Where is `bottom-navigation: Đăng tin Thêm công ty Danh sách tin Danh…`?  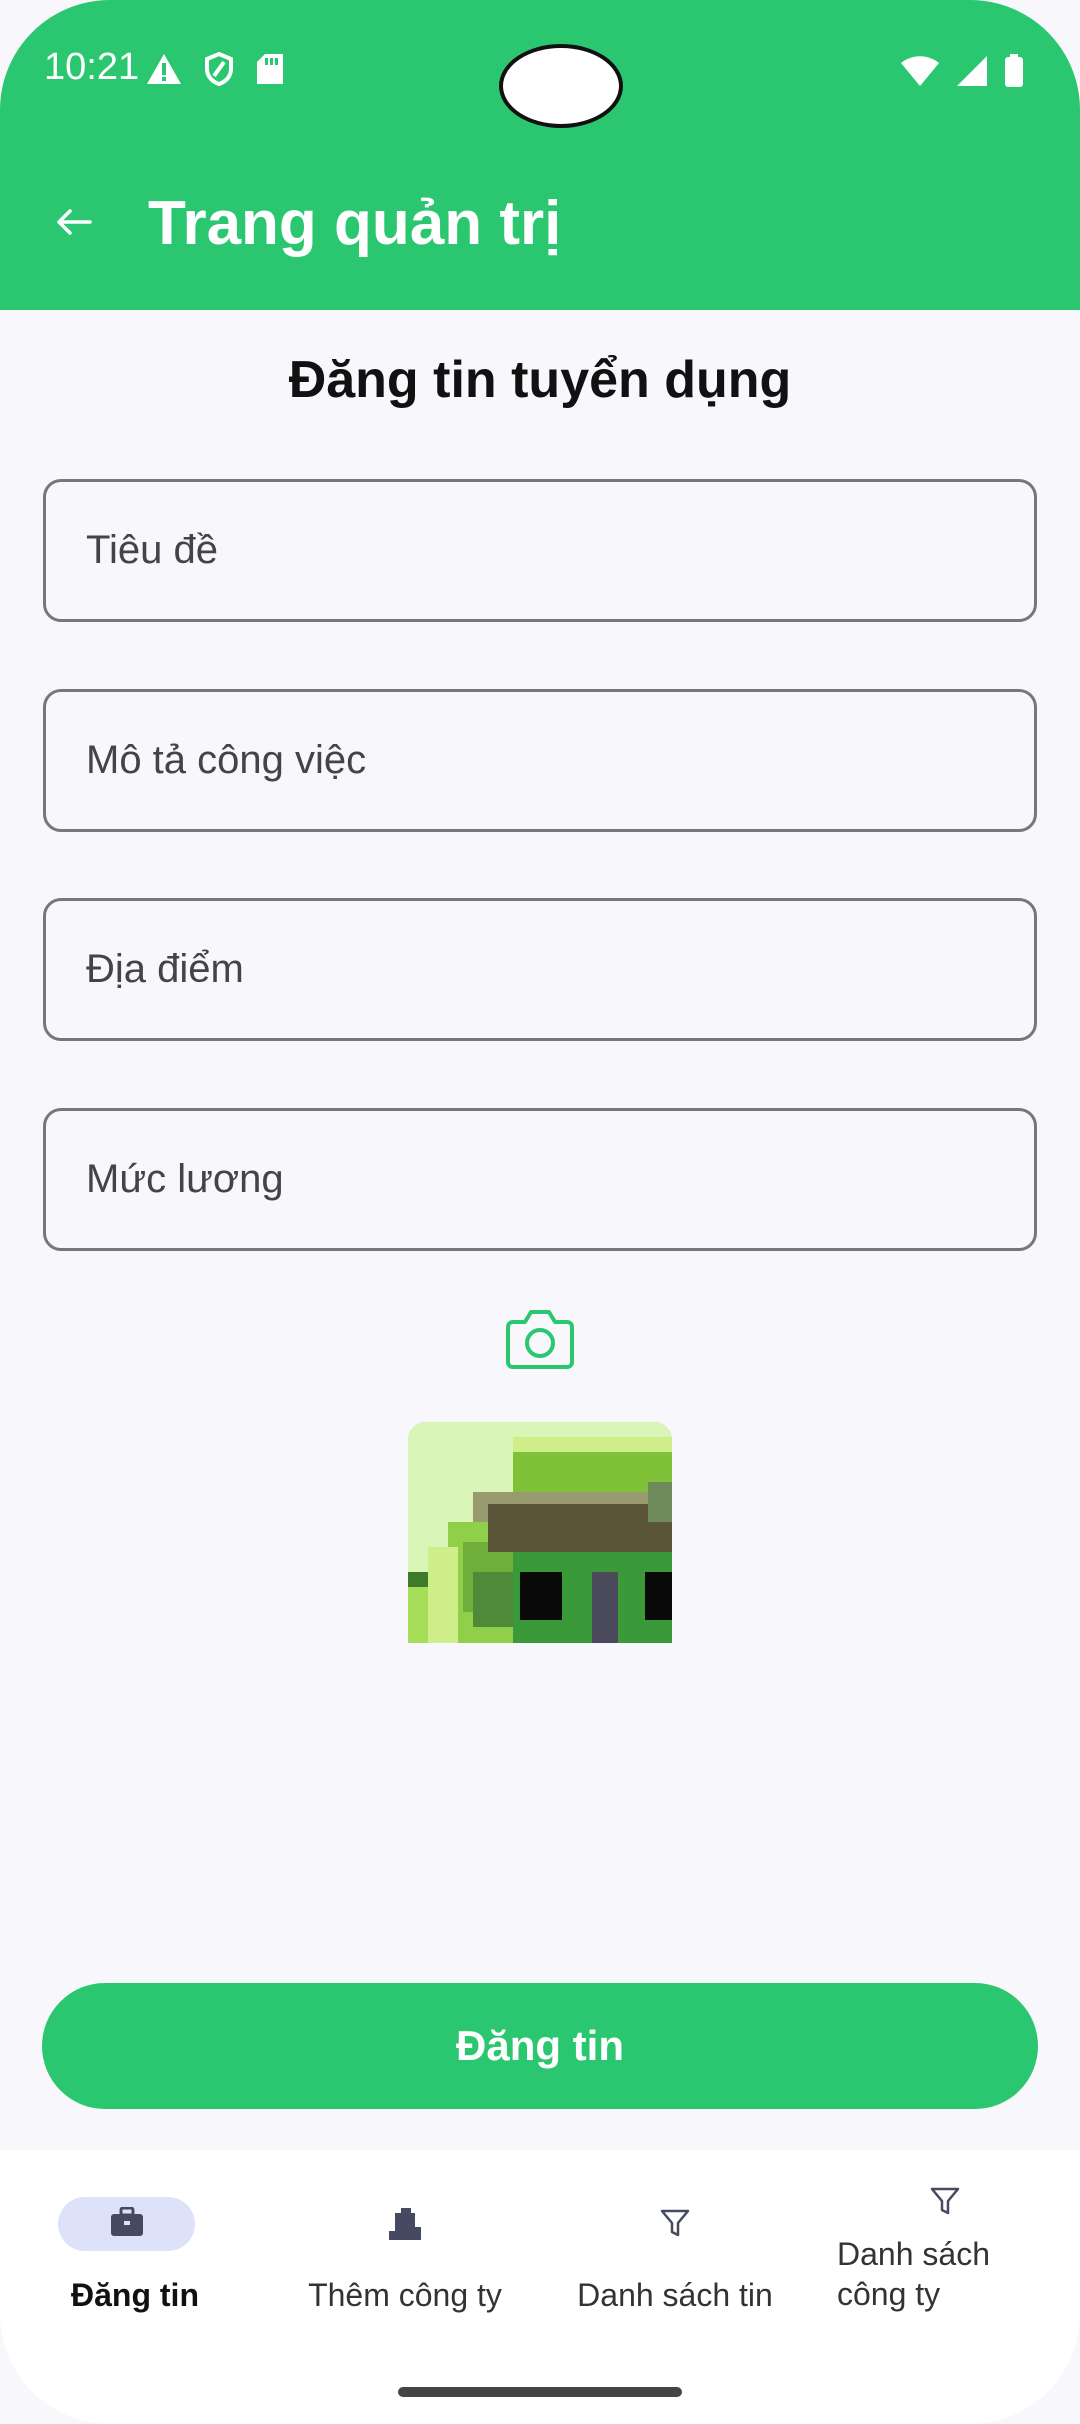 bottom-navigation: Đăng tin Thêm công ty Danh sách tin Danh… is located at coordinates (540, 2287).